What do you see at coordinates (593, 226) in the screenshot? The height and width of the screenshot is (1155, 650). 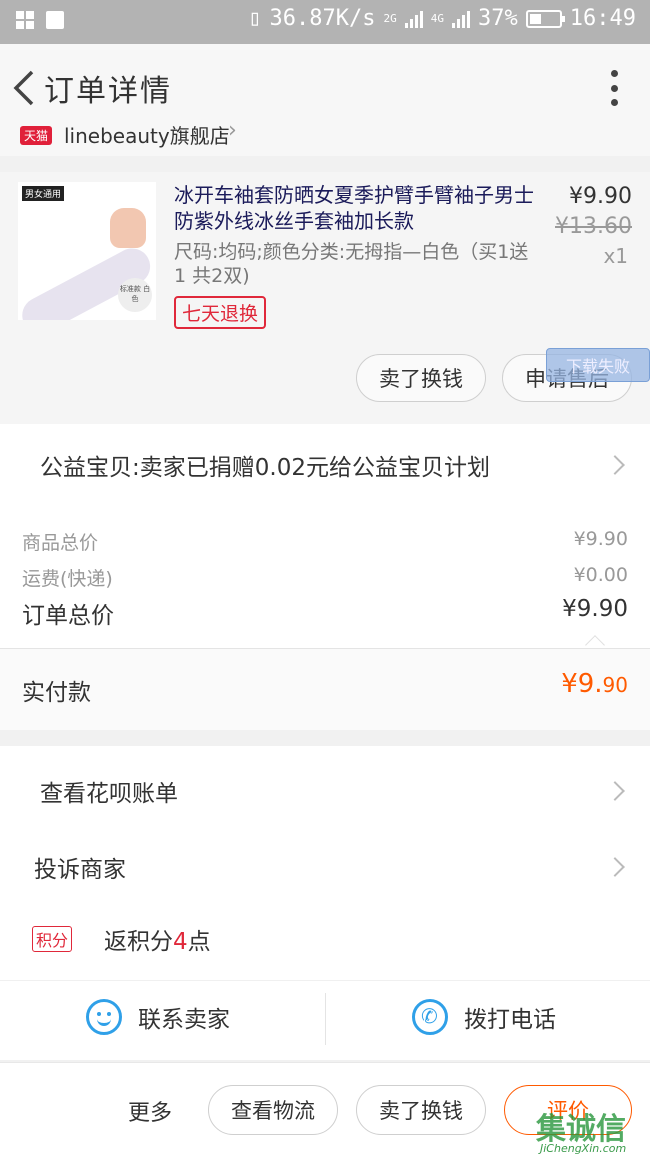 I see `product-original-price: ¥13.60` at bounding box center [593, 226].